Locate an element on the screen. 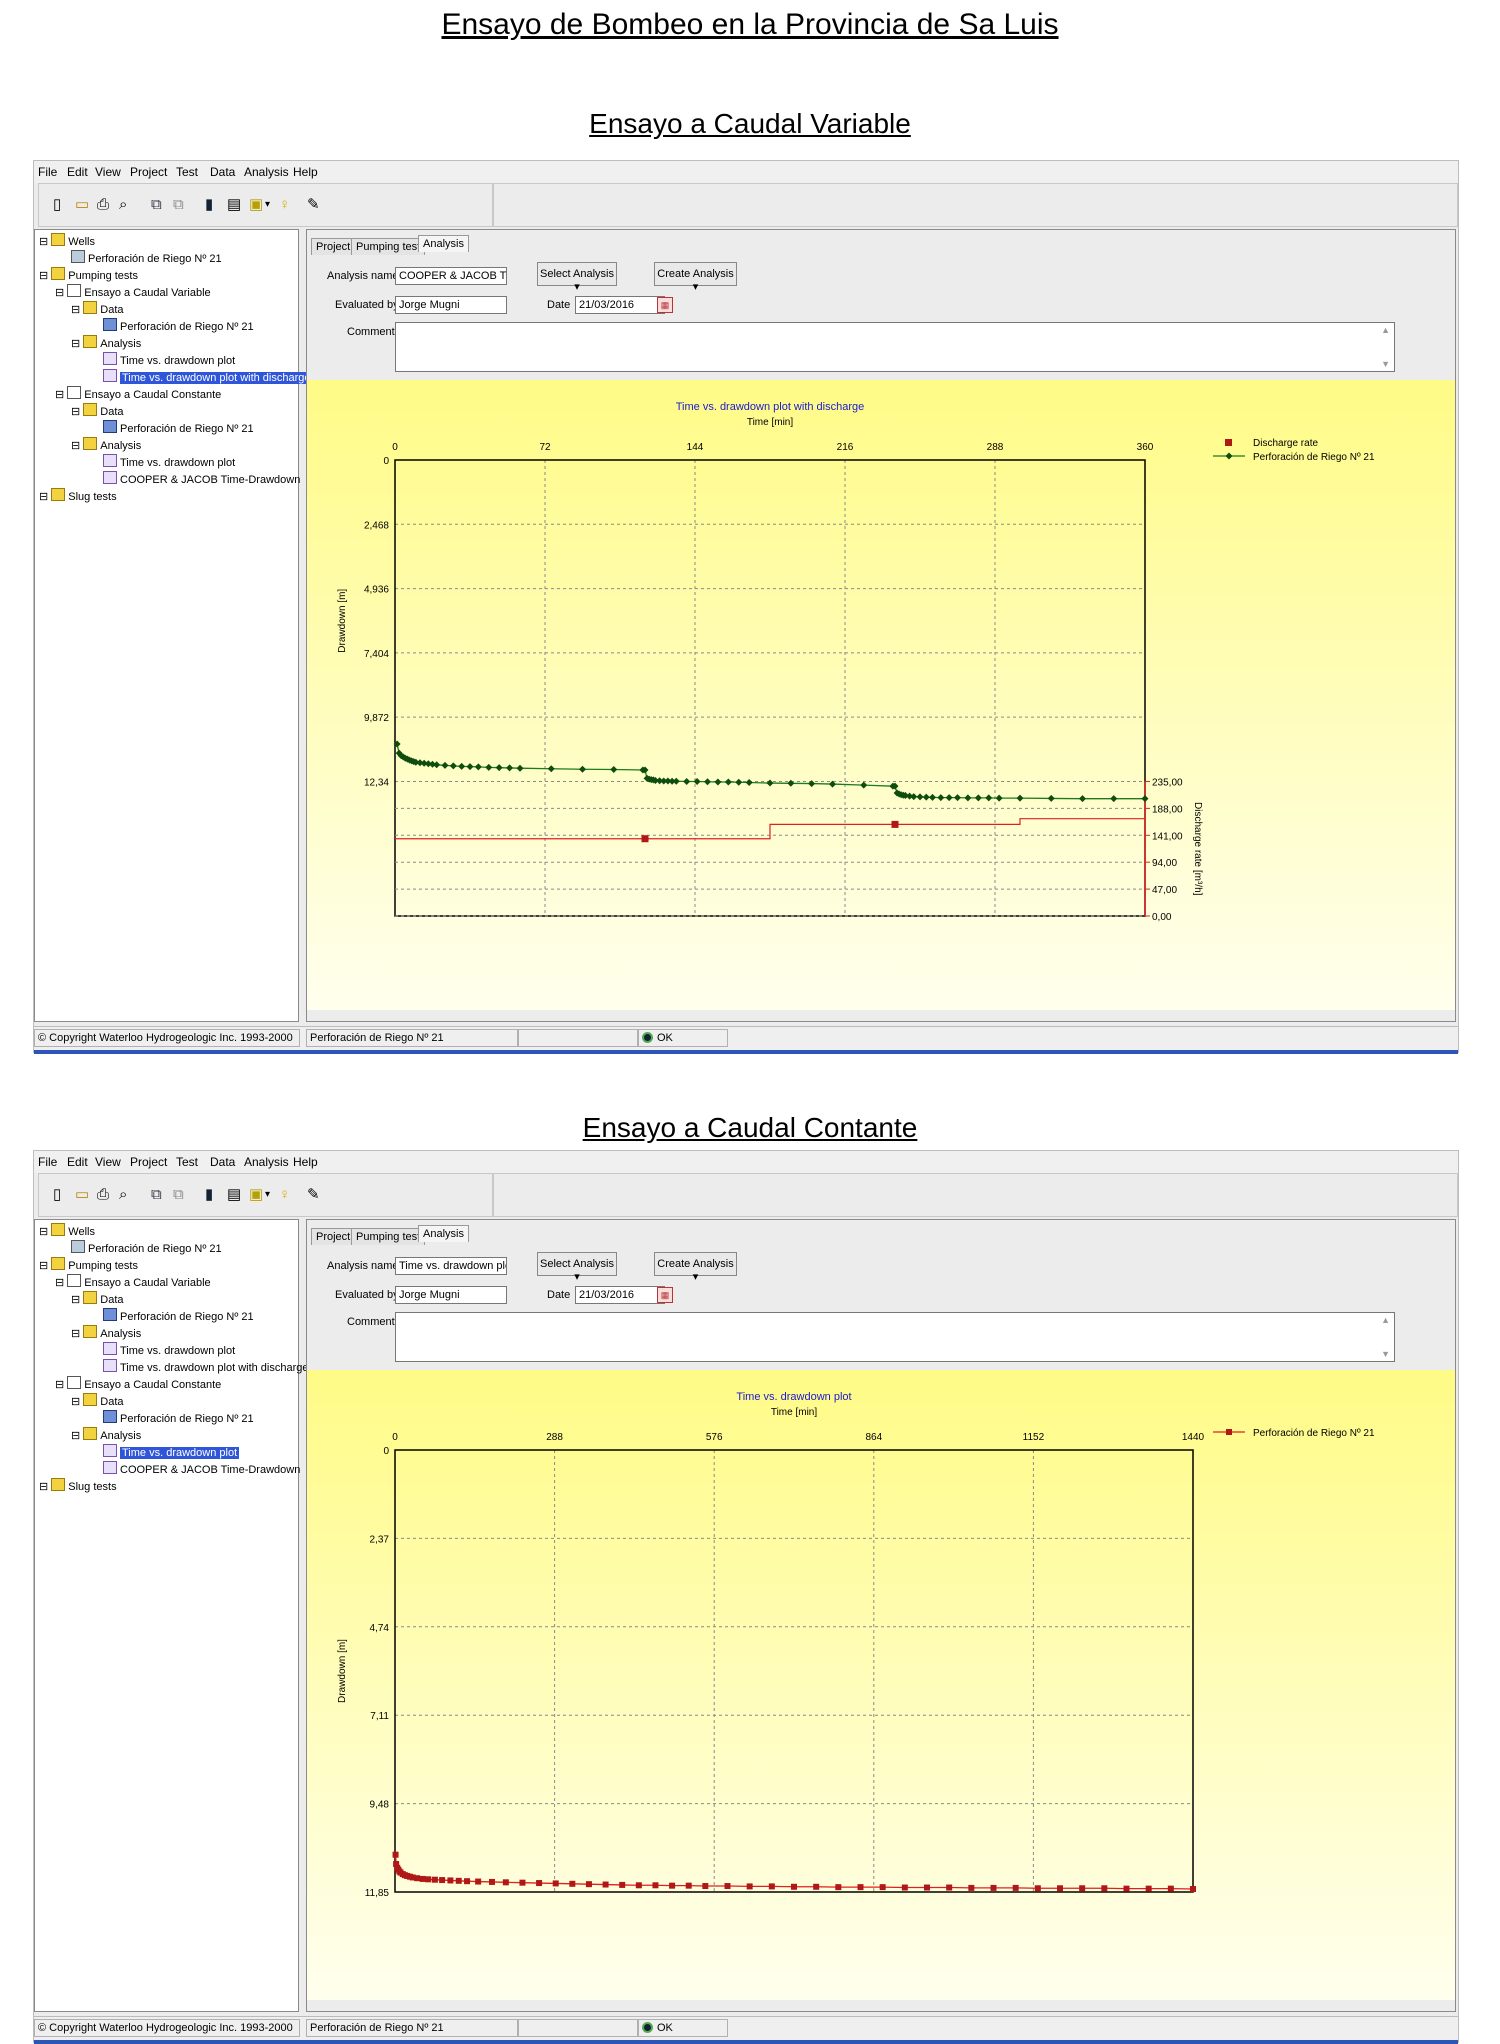 The height and width of the screenshot is (2044, 1500). analysis-name-field: COOPER & JACOB Time-D is located at coordinates (451, 276).